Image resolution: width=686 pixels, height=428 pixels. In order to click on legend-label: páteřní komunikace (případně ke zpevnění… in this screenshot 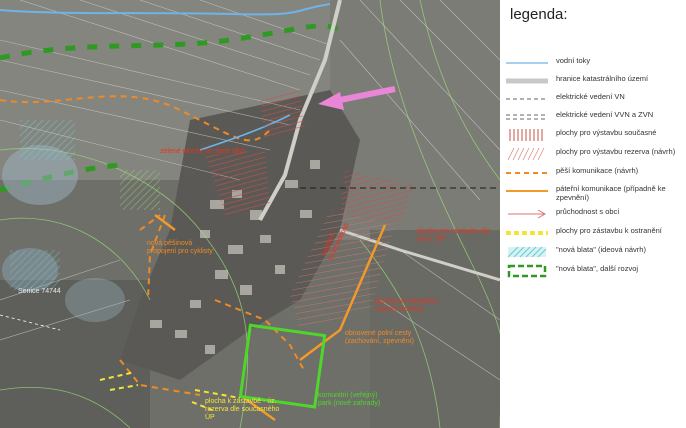, I will do `click(611, 193)`.